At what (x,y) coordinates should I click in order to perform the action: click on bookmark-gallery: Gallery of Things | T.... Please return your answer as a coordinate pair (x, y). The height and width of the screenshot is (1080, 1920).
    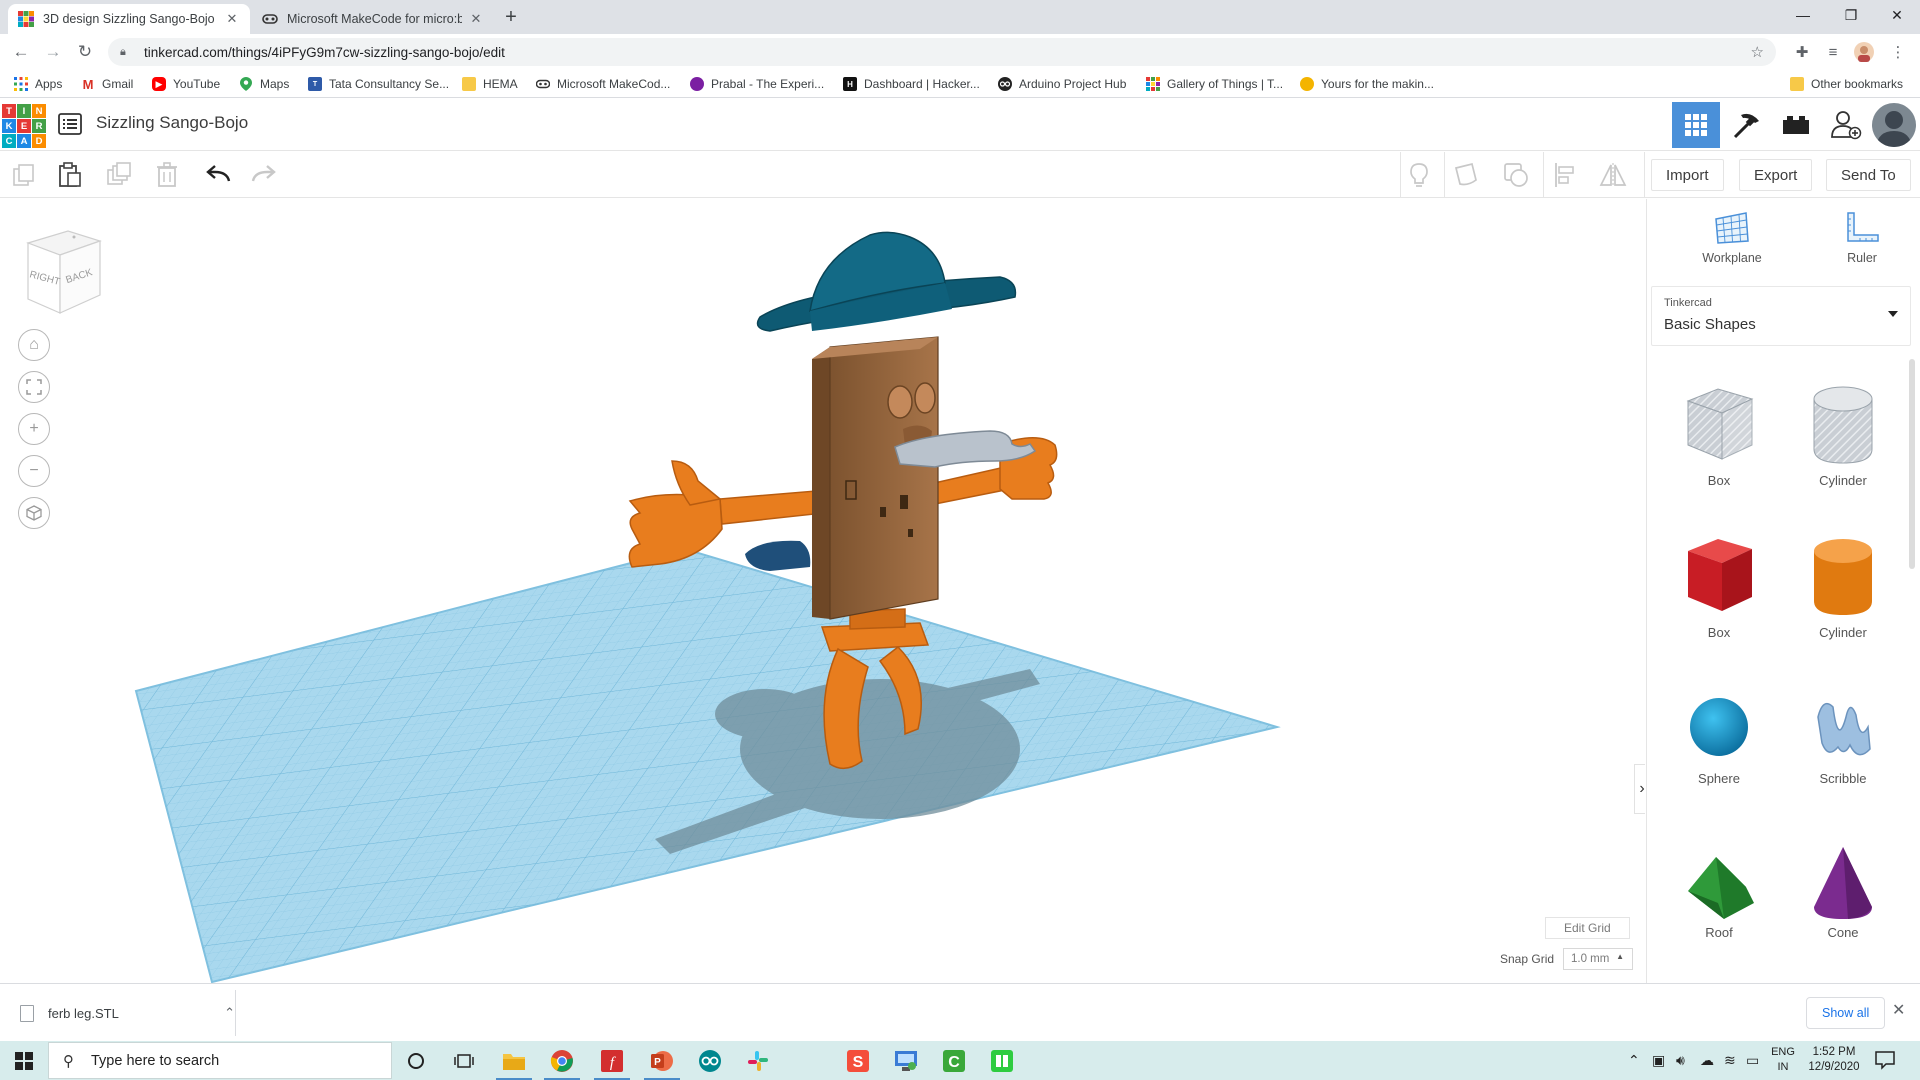
    Looking at the image, I should click on (1214, 84).